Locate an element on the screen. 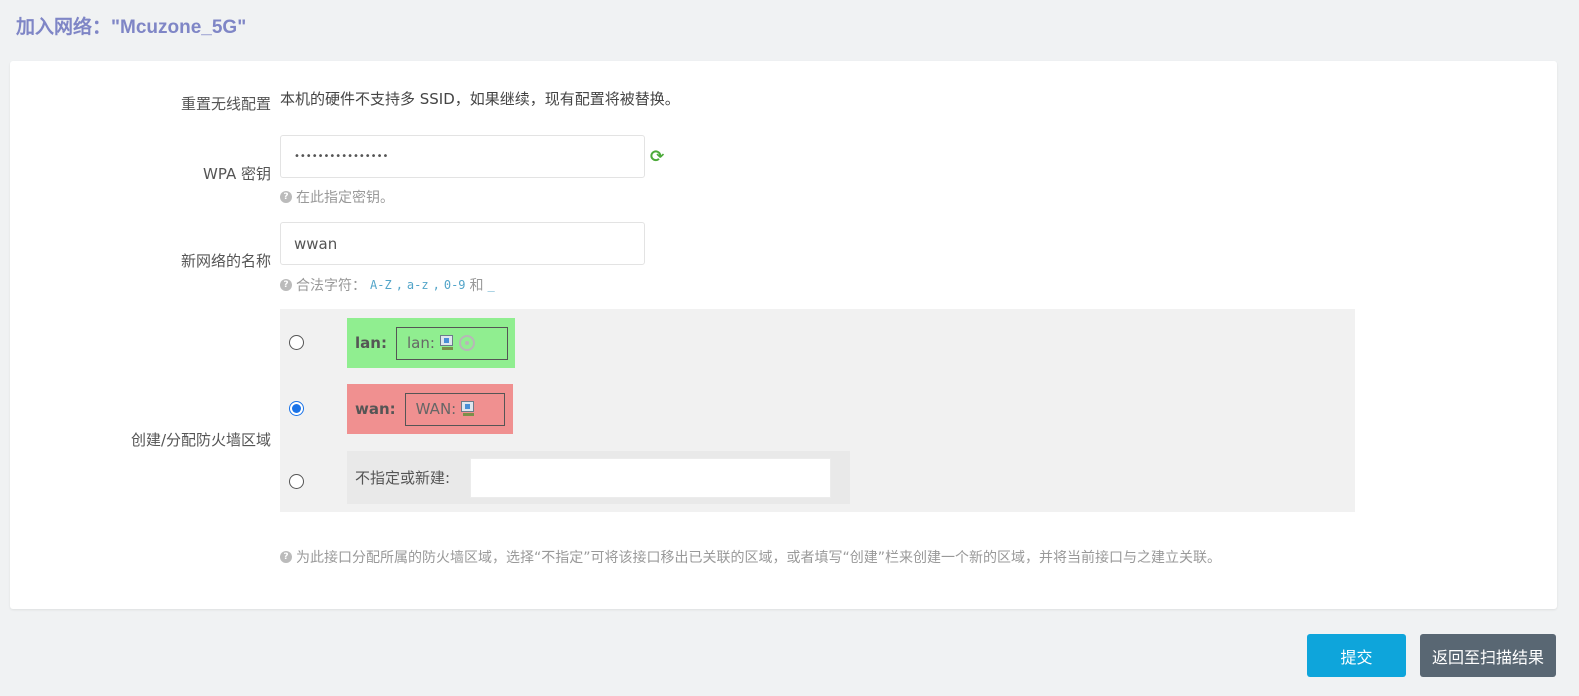  reset-wireless-text: 本机的硬件不支持多 SSID，如果继续，现有配置将被替换。 is located at coordinates (480, 99).